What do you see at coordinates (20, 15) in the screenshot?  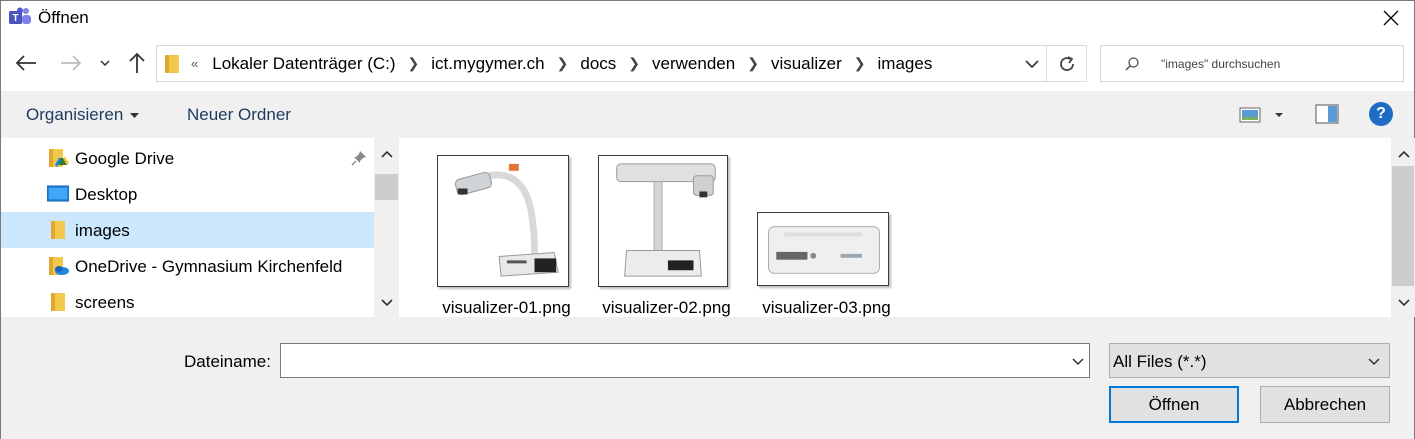 I see `teams-app-icon: T` at bounding box center [20, 15].